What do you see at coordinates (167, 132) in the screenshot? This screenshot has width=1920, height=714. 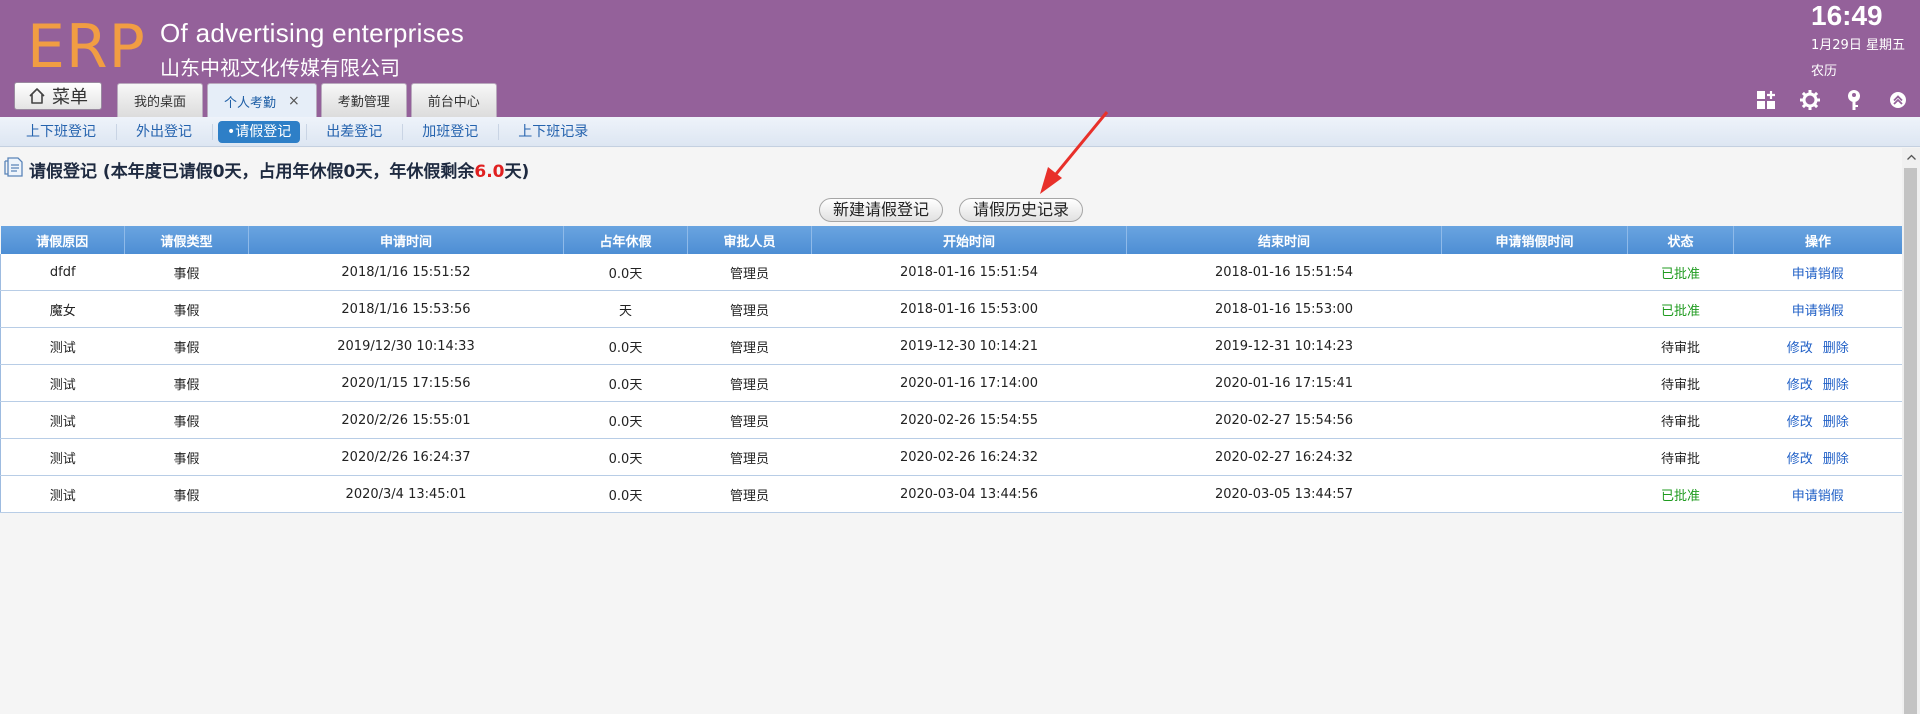 I see `subnav-out-registration: 外出登记` at bounding box center [167, 132].